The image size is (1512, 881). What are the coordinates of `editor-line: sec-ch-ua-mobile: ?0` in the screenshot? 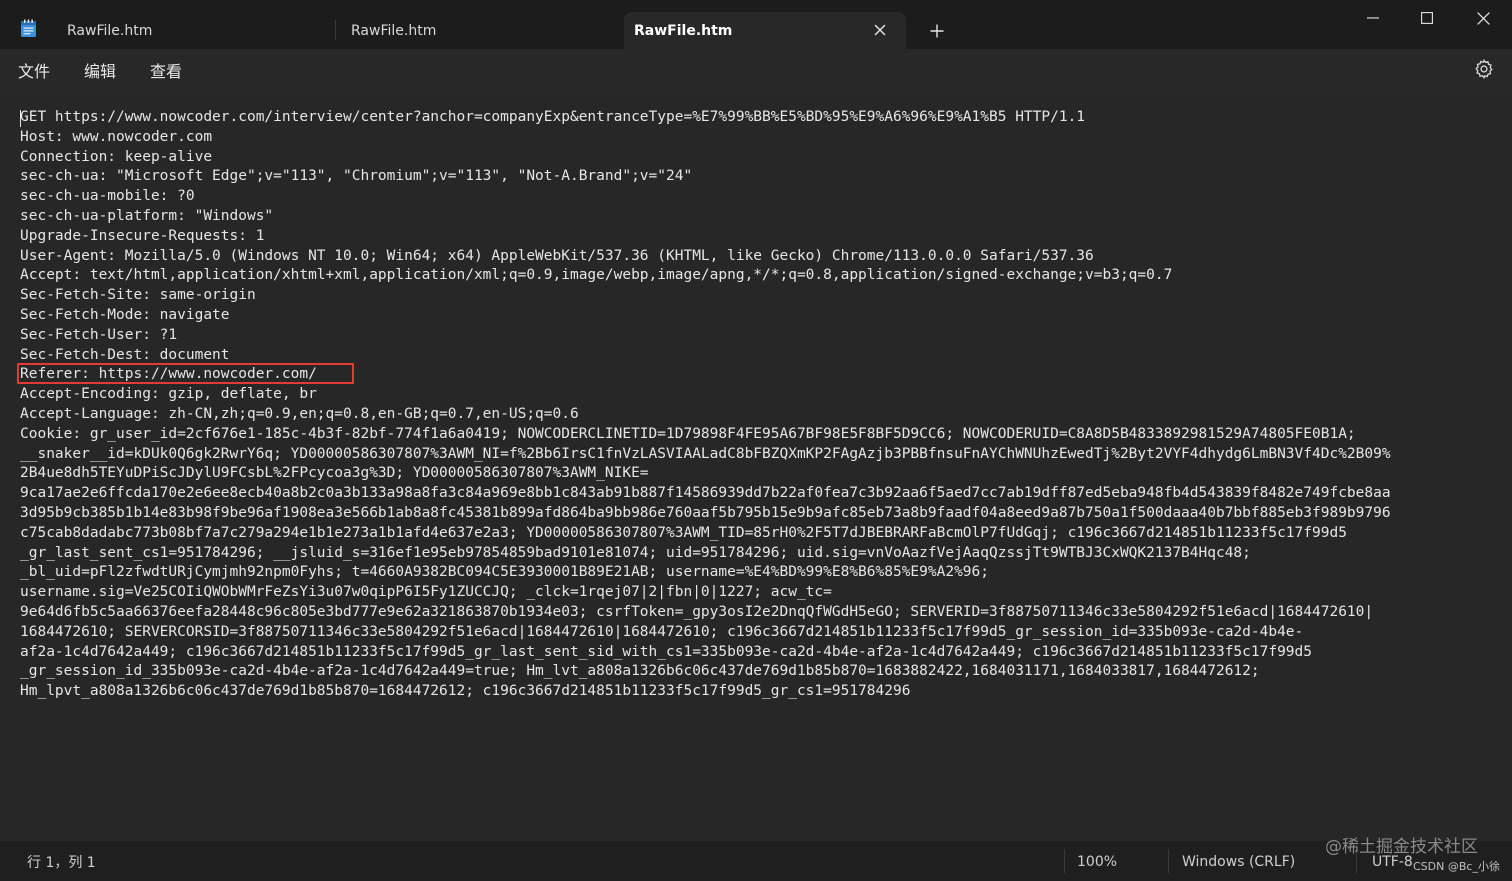 It's located at (107, 196).